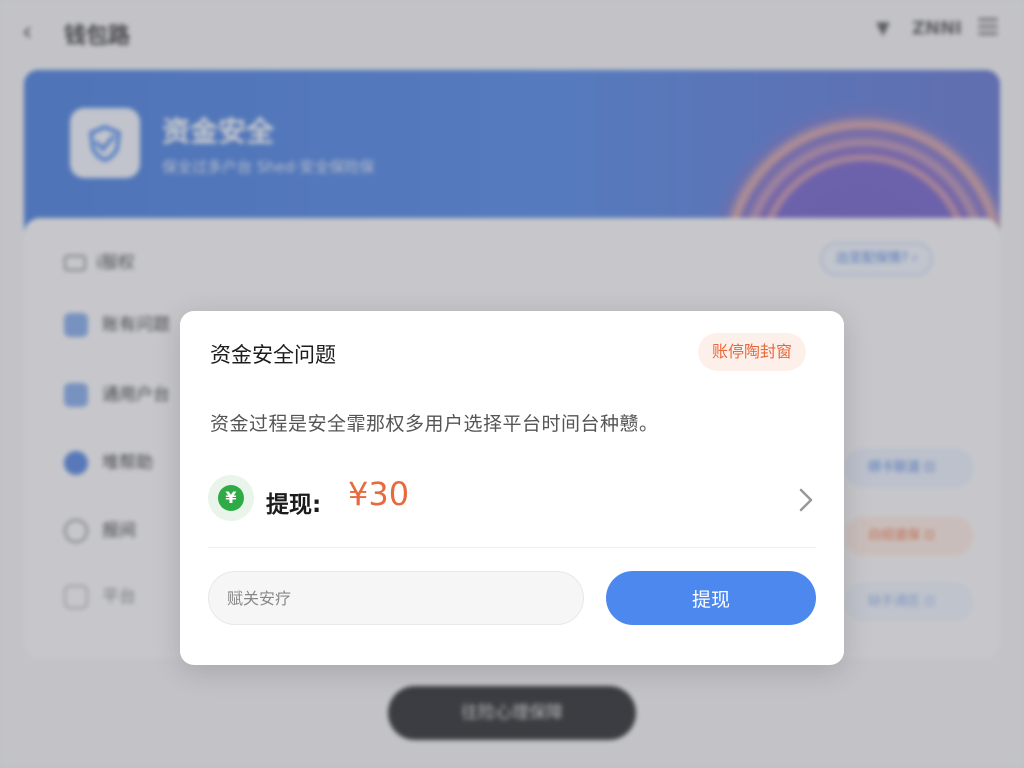  Describe the element at coordinates (711, 598) in the screenshot. I see `withdraw-button: 提现` at that location.